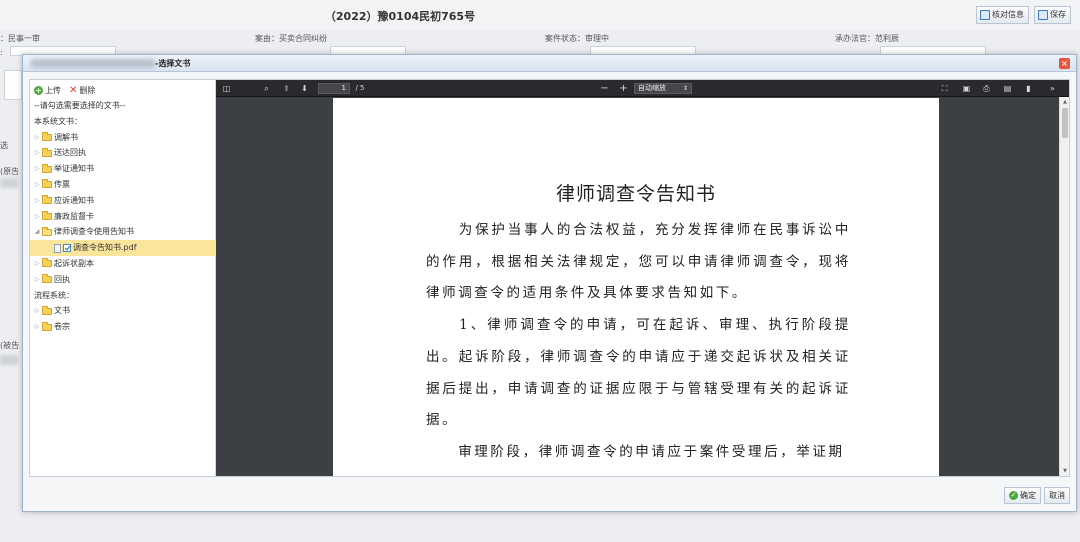  Describe the element at coordinates (1052, 88) in the screenshot. I see `more-tools-icon: »` at that location.